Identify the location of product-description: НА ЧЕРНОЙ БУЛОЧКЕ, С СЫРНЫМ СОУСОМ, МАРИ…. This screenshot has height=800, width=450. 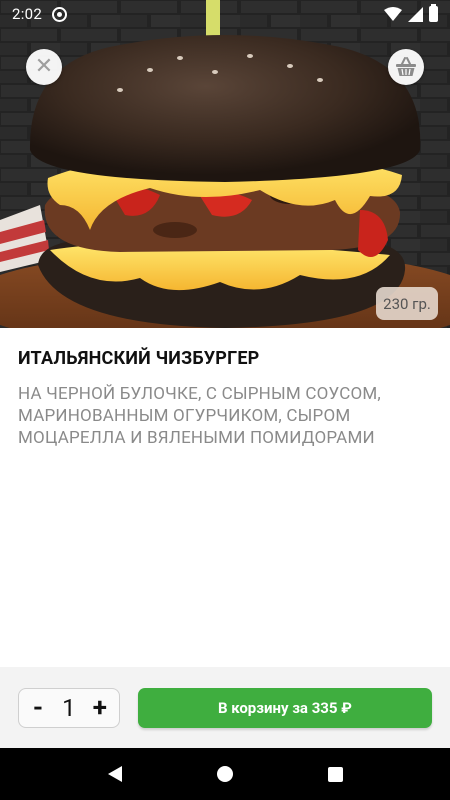
(199, 416).